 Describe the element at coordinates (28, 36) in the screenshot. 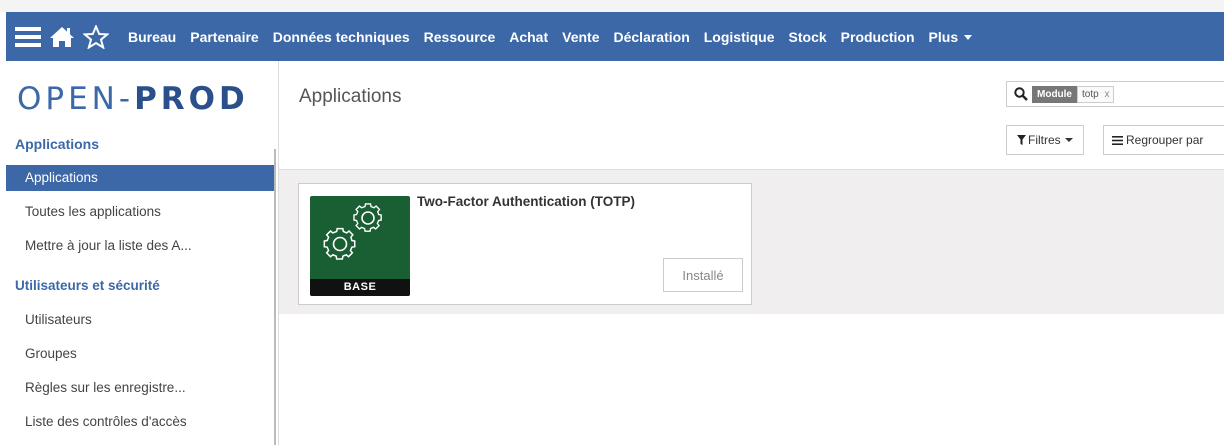

I see `hamburger-icon` at that location.